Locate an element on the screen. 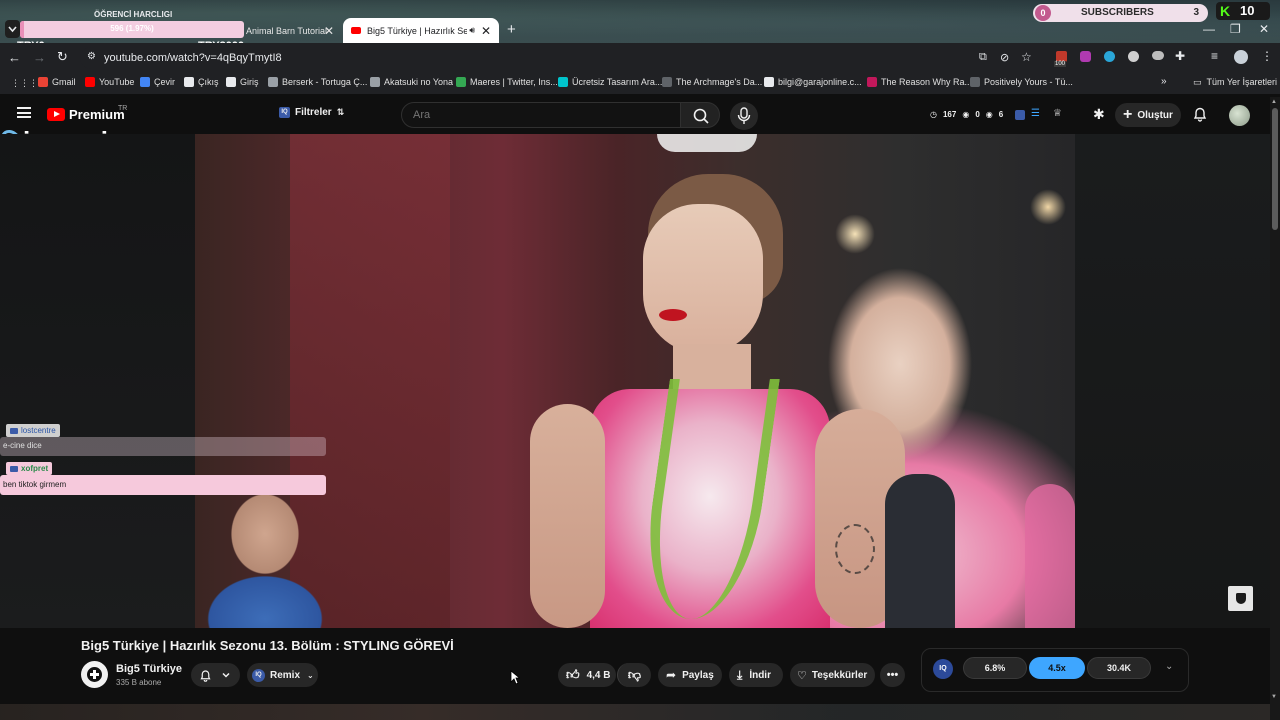 This screenshot has height=720, width=1280. lamp is located at coordinates (1048, 207).